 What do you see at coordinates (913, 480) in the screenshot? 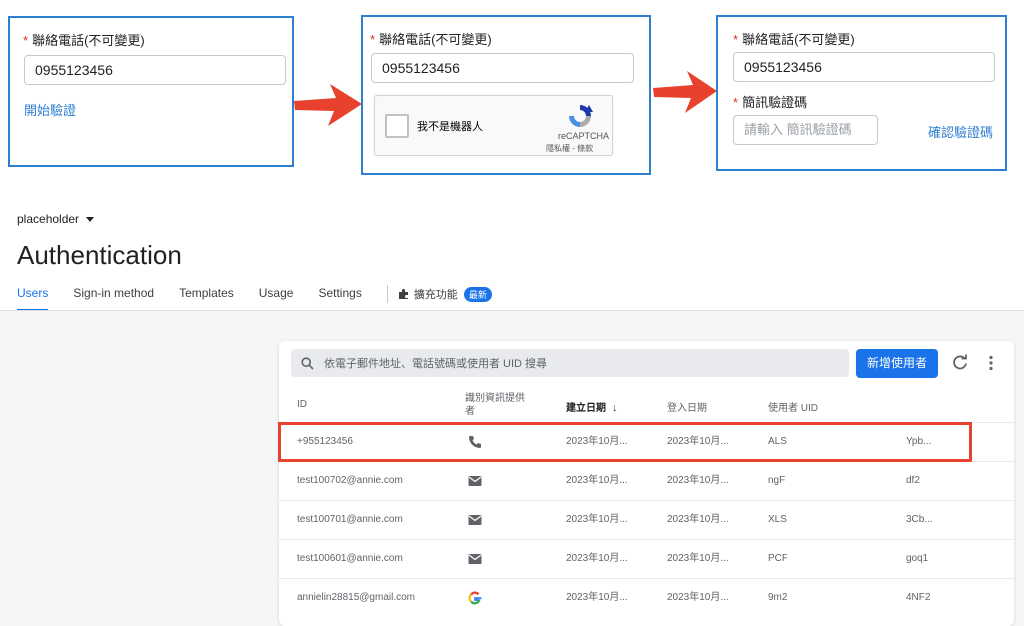
I see `user-uid-end: df2` at bounding box center [913, 480].